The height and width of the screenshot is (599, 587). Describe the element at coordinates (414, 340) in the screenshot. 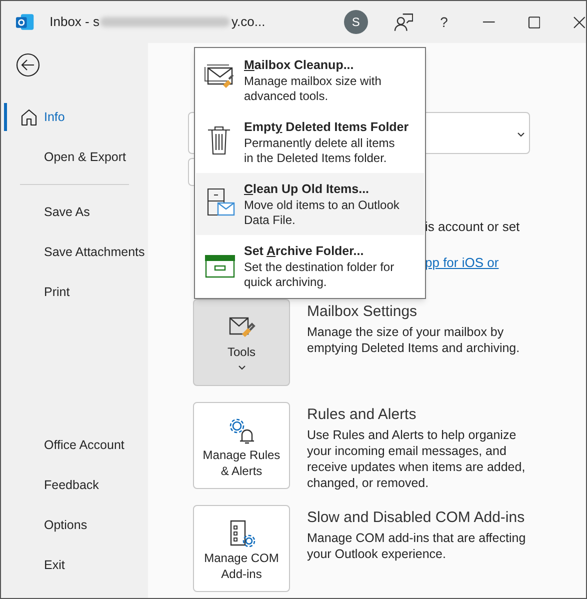

I see `section-description: Manage the size of your mailbox by emptying Deleted Items and archiving.` at that location.